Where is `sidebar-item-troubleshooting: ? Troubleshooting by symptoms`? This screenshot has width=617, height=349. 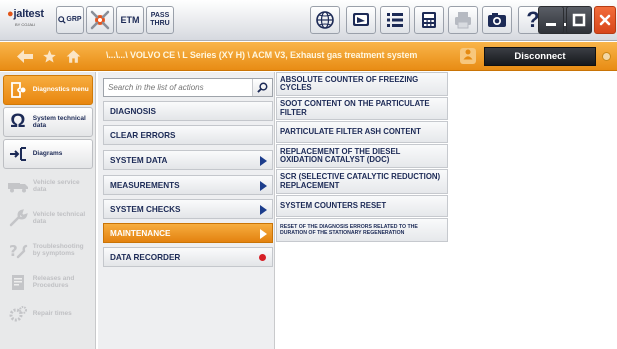 sidebar-item-troubleshooting: ? Troubleshooting by symptoms is located at coordinates (48, 250).